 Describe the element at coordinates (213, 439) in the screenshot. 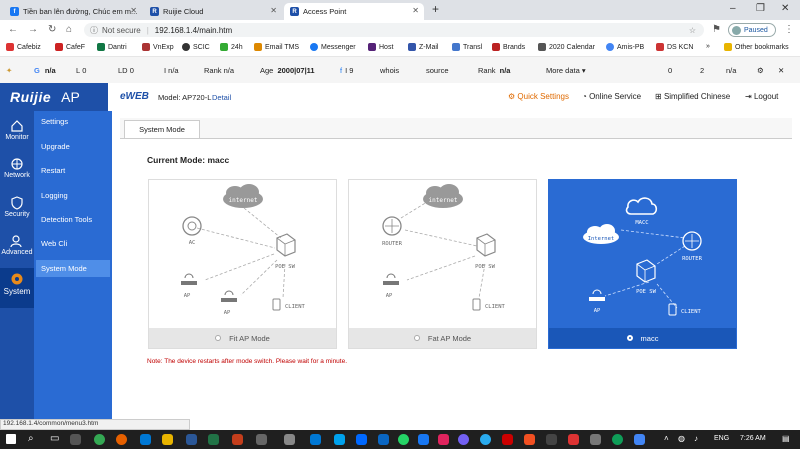

I see `excel-icon` at that location.